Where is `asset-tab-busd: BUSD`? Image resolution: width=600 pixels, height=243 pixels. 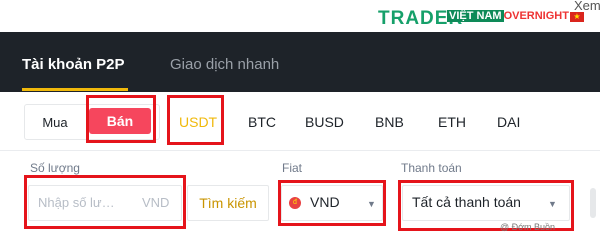 asset-tab-busd: BUSD is located at coordinates (324, 122).